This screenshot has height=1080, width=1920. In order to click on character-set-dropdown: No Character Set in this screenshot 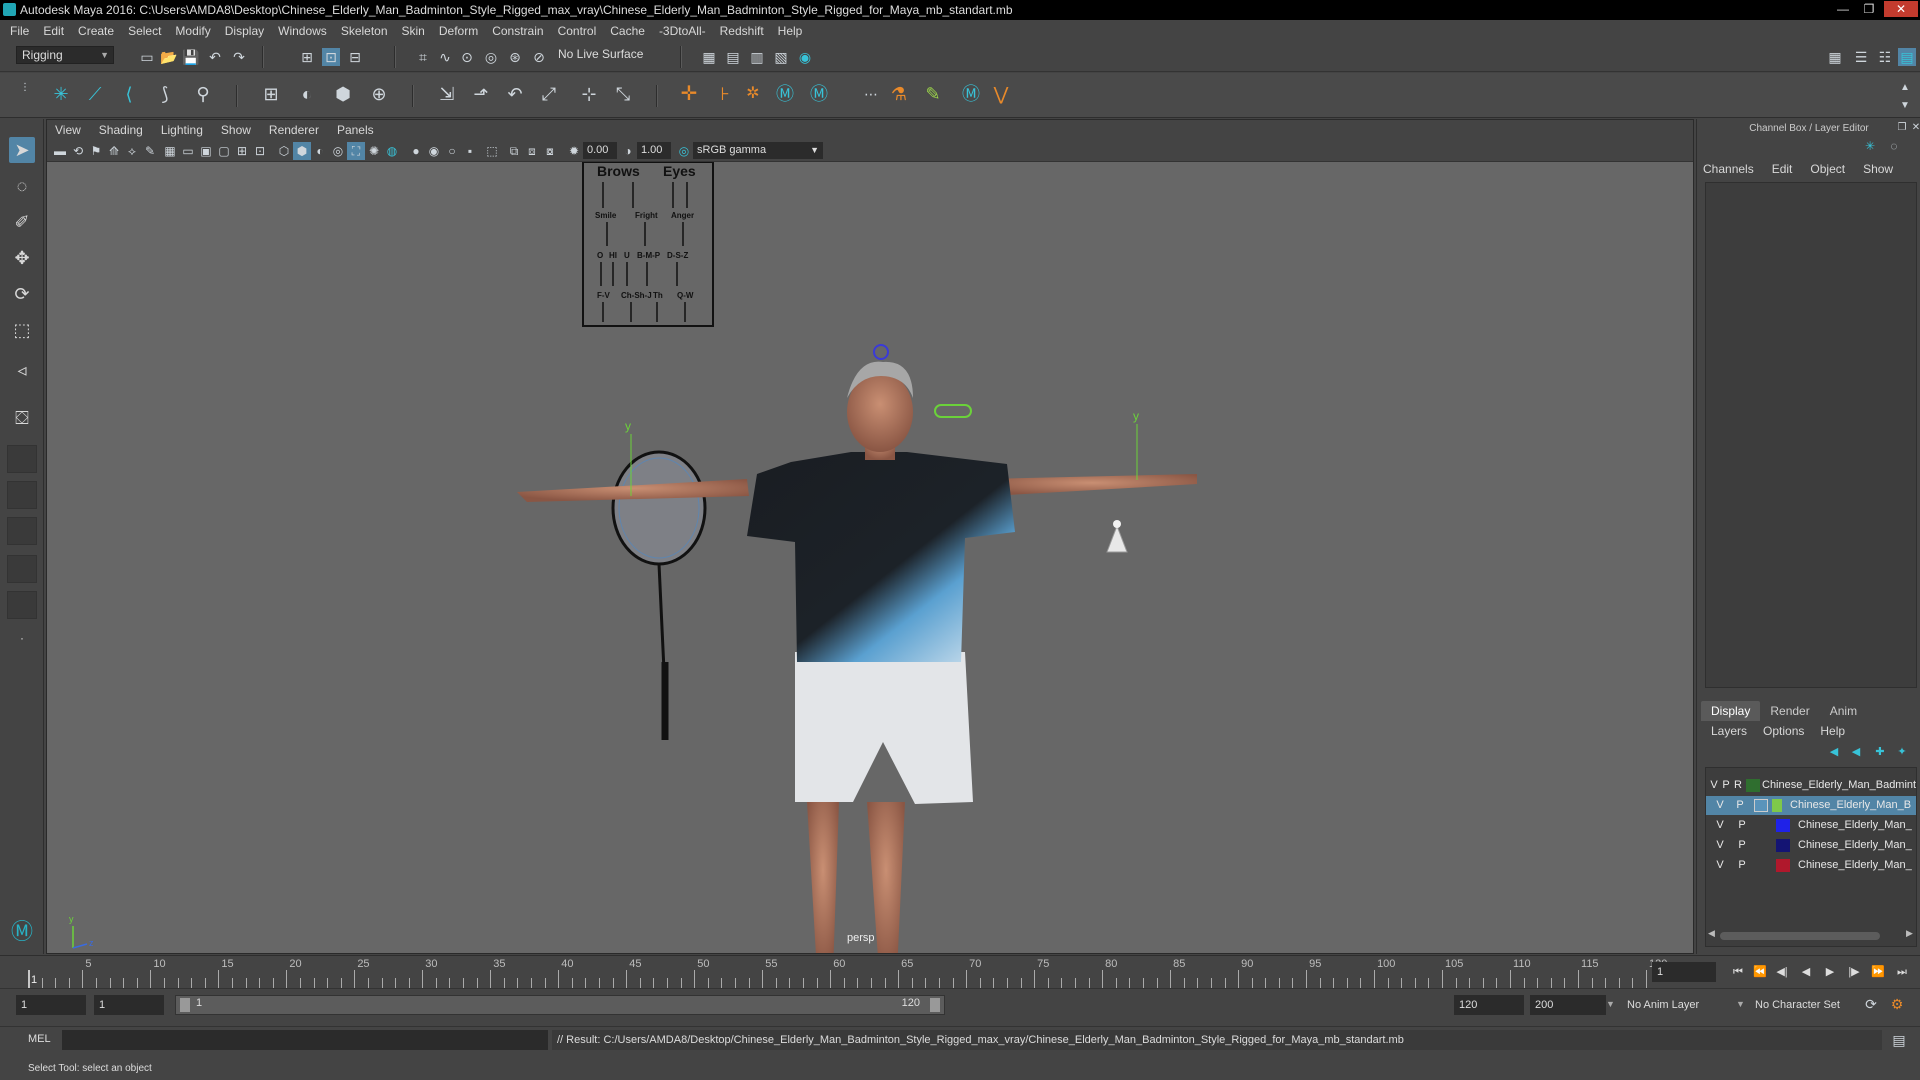, I will do `click(1810, 1005)`.